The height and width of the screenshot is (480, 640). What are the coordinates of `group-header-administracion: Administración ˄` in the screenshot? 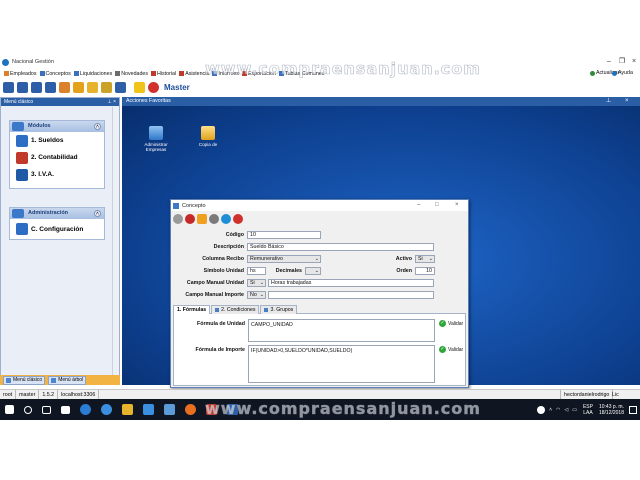 It's located at (57, 213).